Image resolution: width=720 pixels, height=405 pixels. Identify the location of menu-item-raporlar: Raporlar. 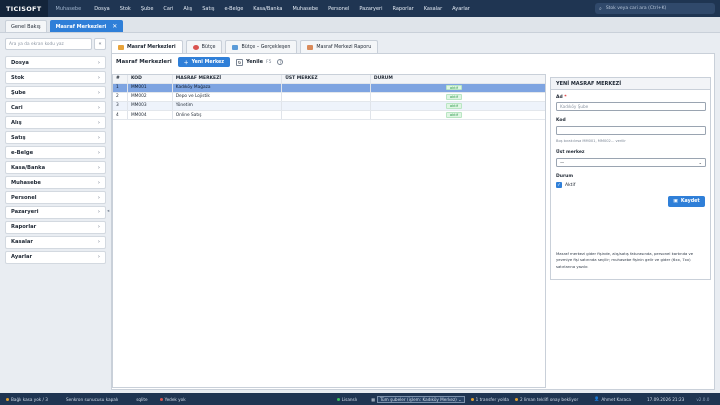
(402, 9).